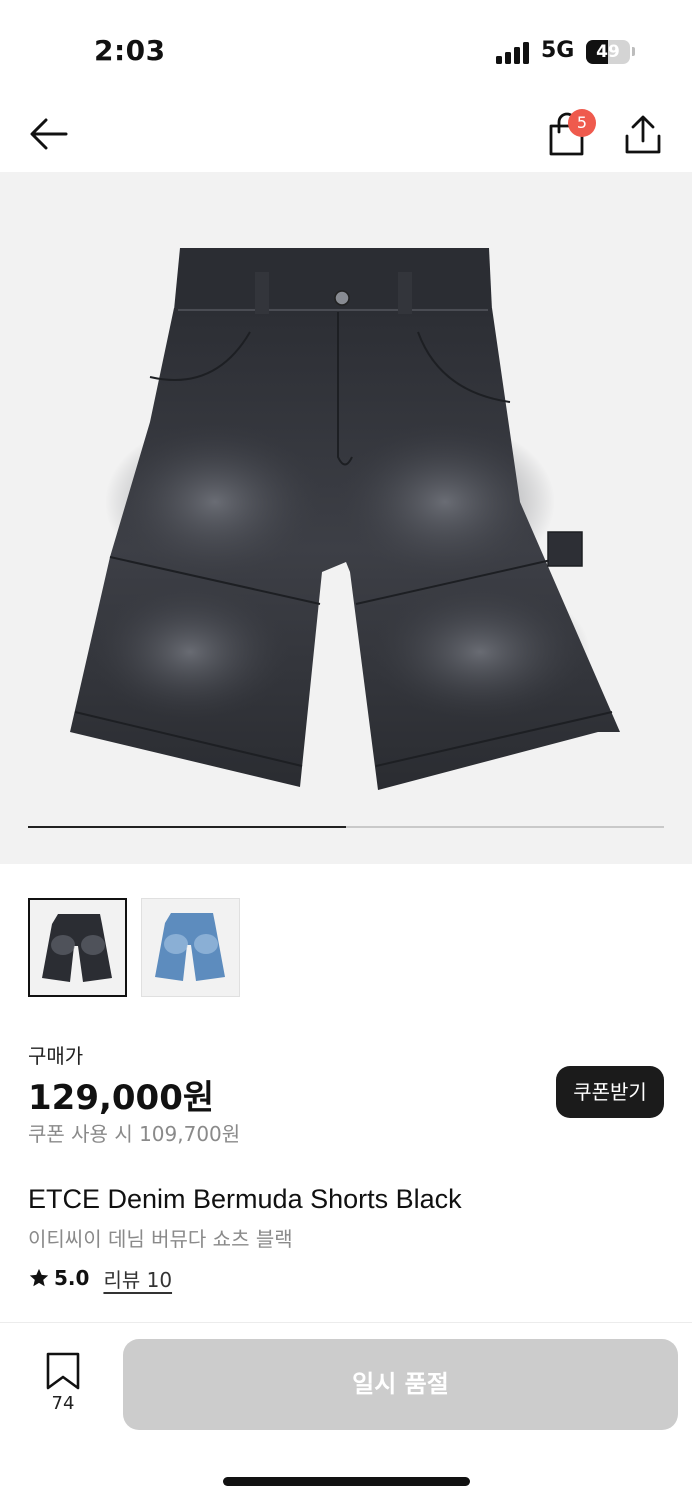 The height and width of the screenshot is (1500, 692). What do you see at coordinates (610, 1092) in the screenshot?
I see `get-coupon-button: 쿠폰받기` at bounding box center [610, 1092].